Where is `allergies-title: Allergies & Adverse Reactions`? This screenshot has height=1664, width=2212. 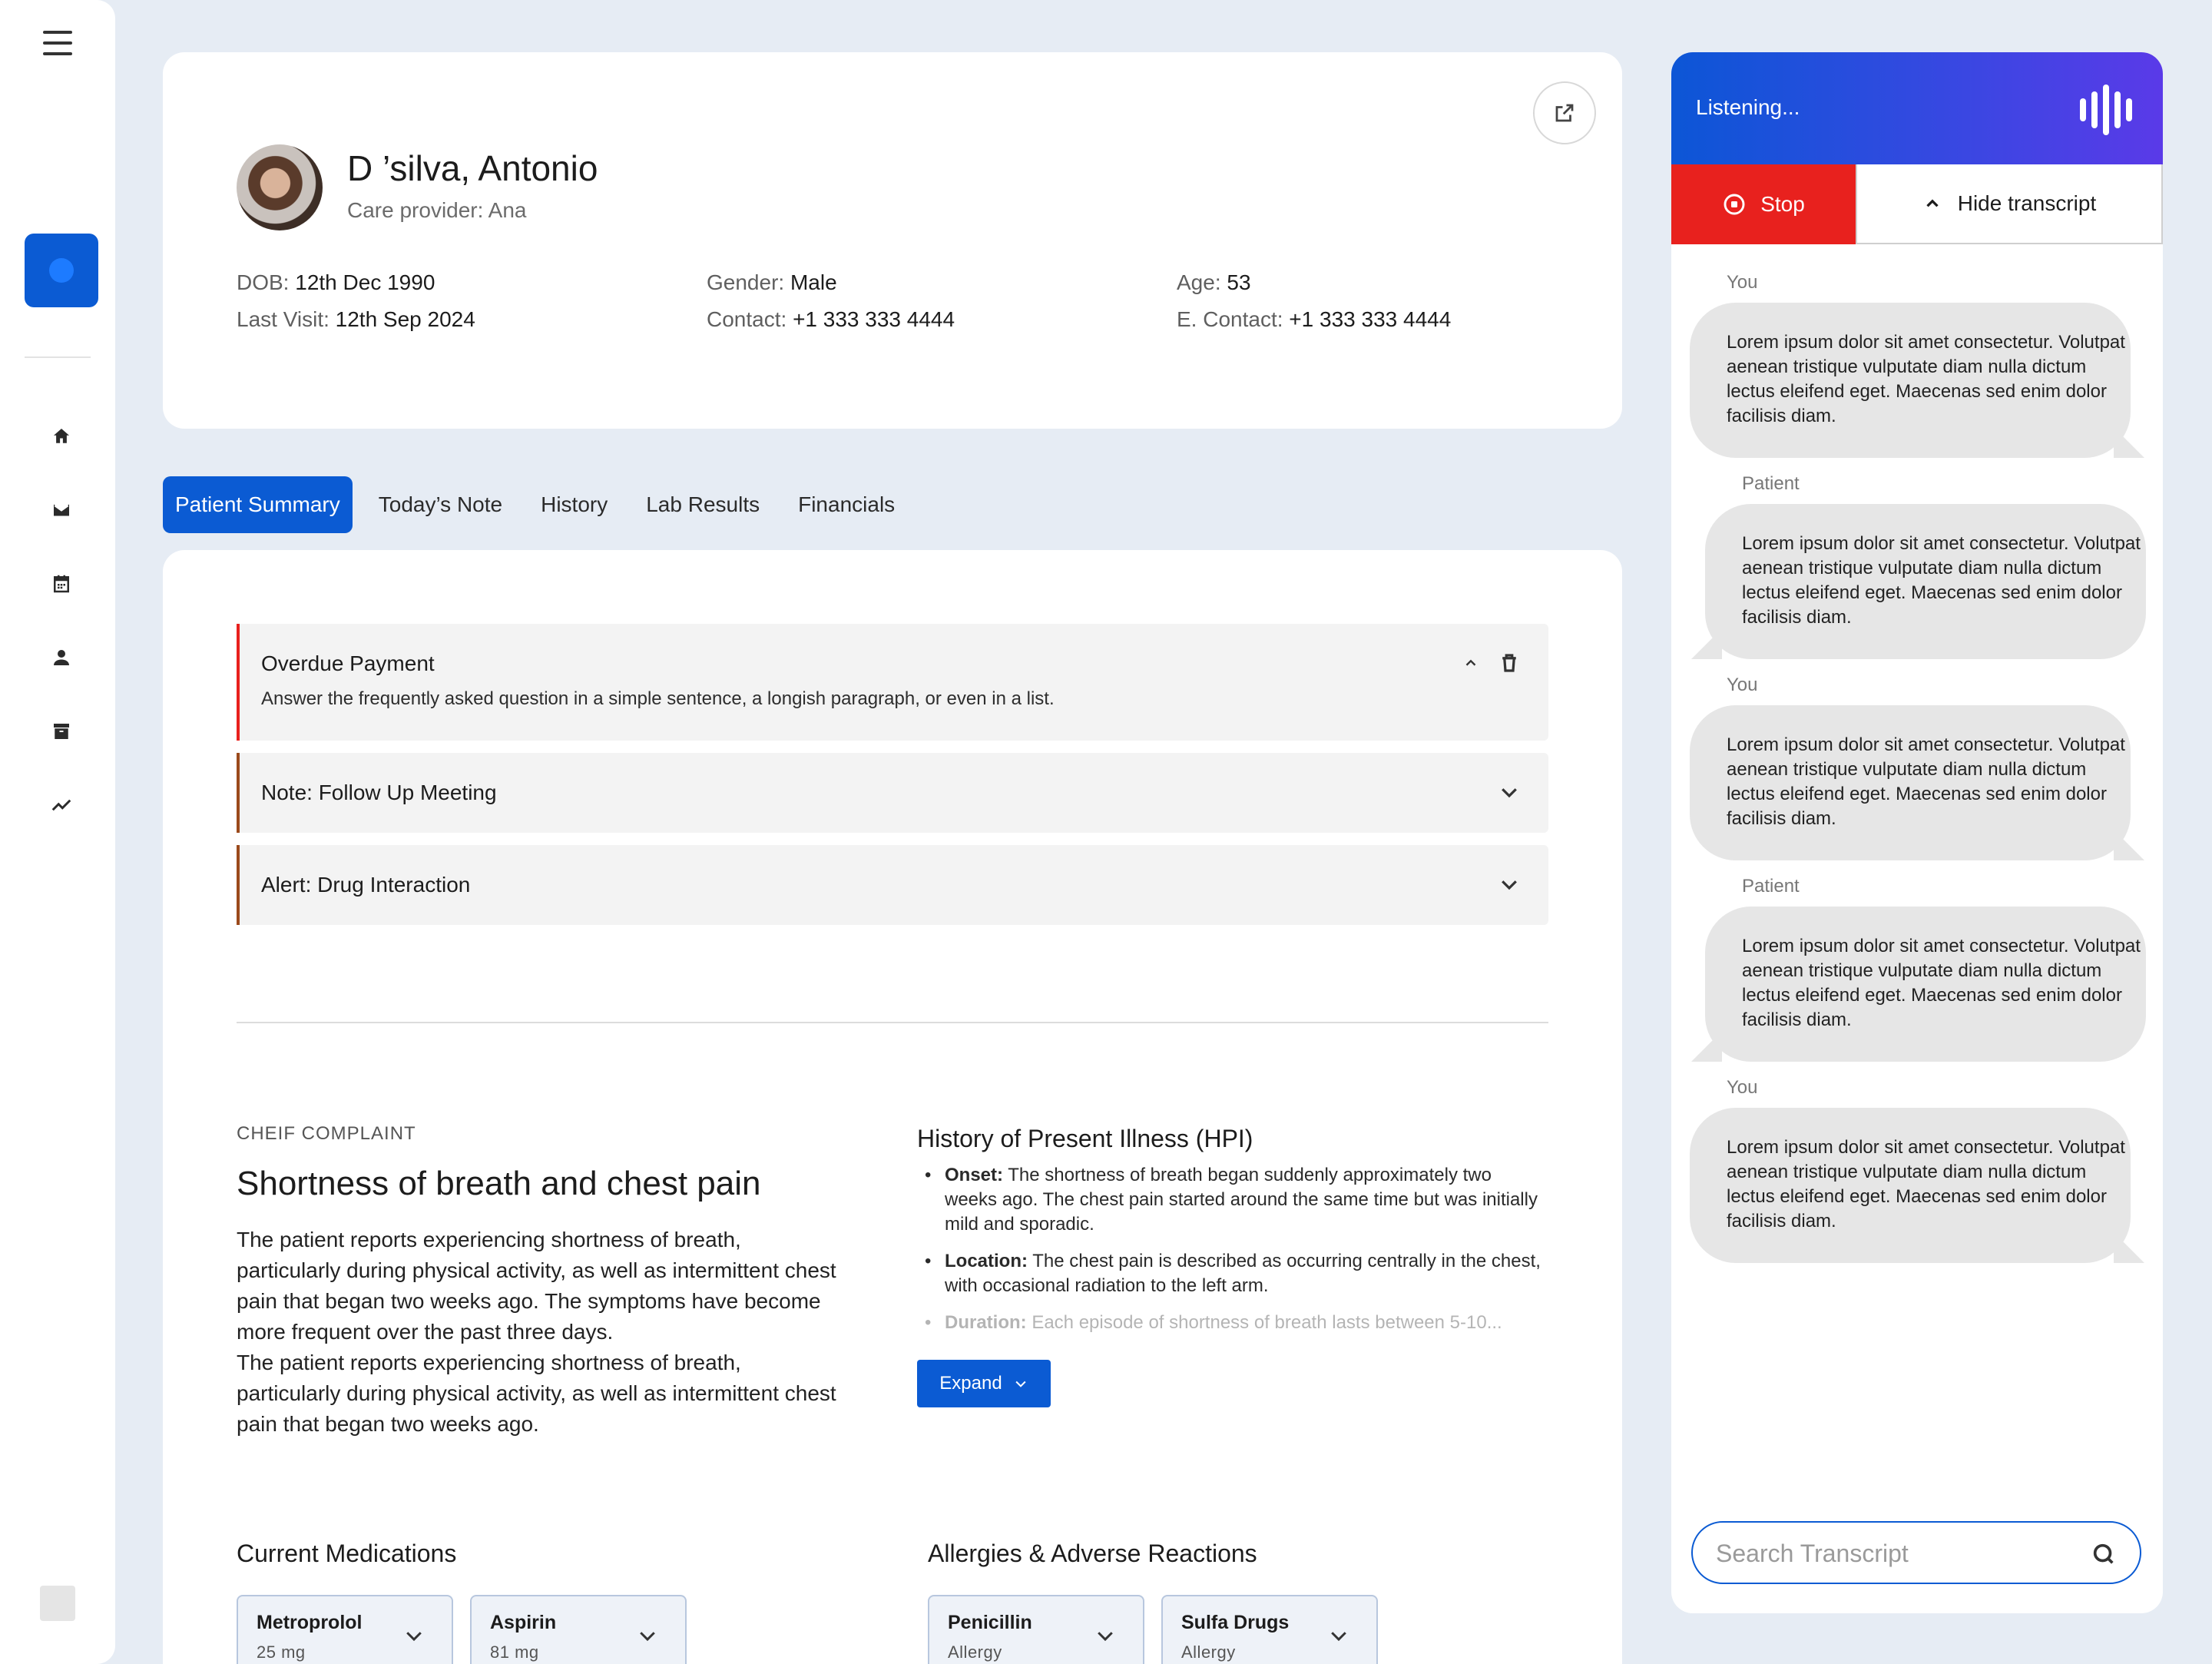
allergies-title: Allergies & Adverse Reactions is located at coordinates (1092, 1553).